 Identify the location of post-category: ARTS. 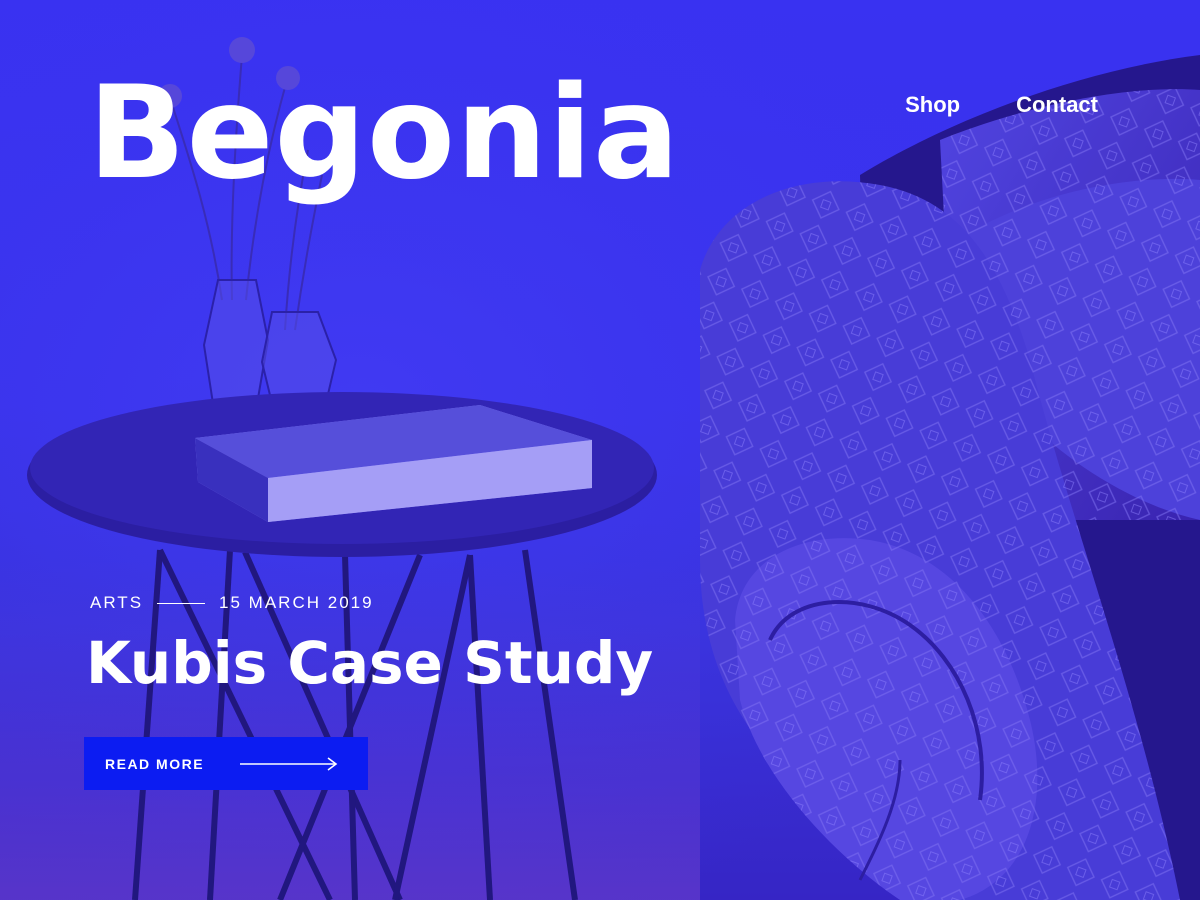
(116, 603).